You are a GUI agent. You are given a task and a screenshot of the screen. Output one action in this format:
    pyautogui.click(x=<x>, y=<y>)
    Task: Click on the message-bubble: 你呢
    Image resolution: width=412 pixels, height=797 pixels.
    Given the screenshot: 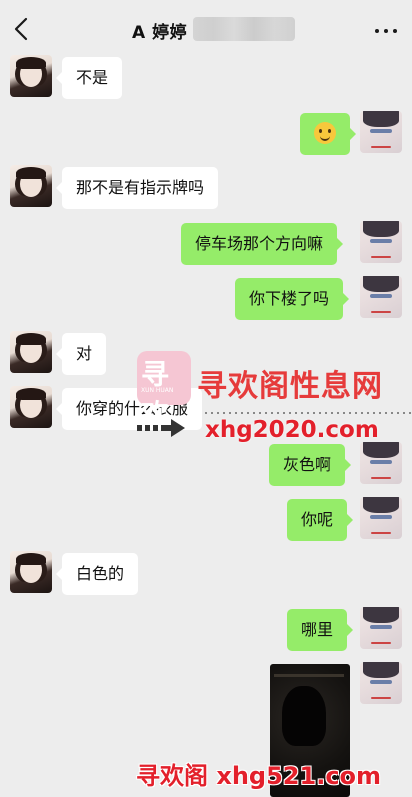 What is the action you would take?
    pyautogui.click(x=320, y=520)
    